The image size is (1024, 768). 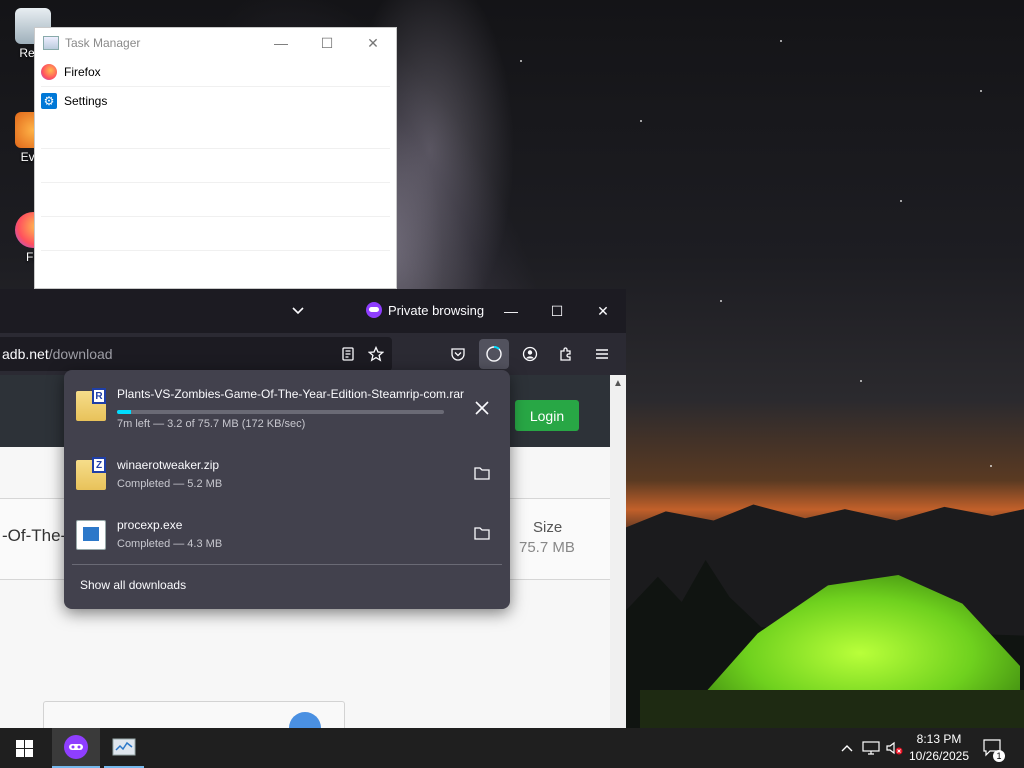 What do you see at coordinates (168, 465) in the screenshot?
I see `download-filename: winaerotweaker.zip` at bounding box center [168, 465].